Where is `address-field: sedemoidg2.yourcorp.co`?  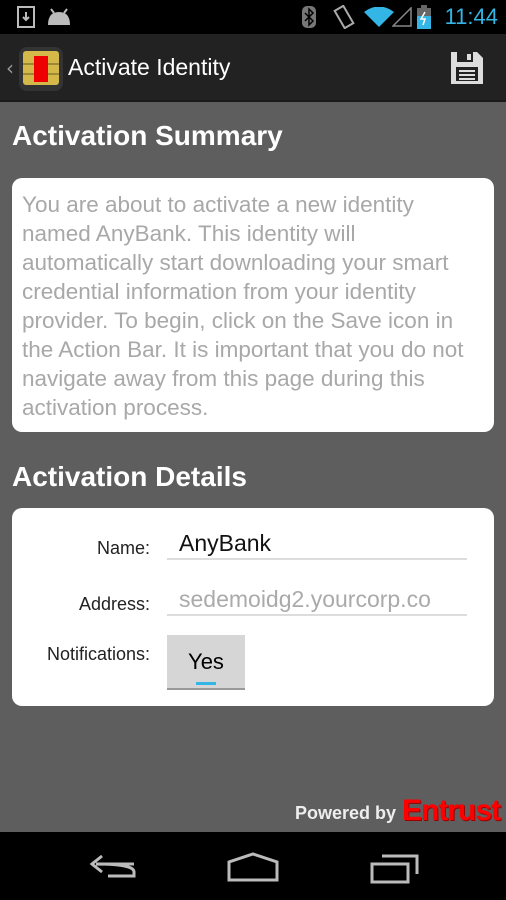 address-field: sedemoidg2.yourcorp.co is located at coordinates (317, 601).